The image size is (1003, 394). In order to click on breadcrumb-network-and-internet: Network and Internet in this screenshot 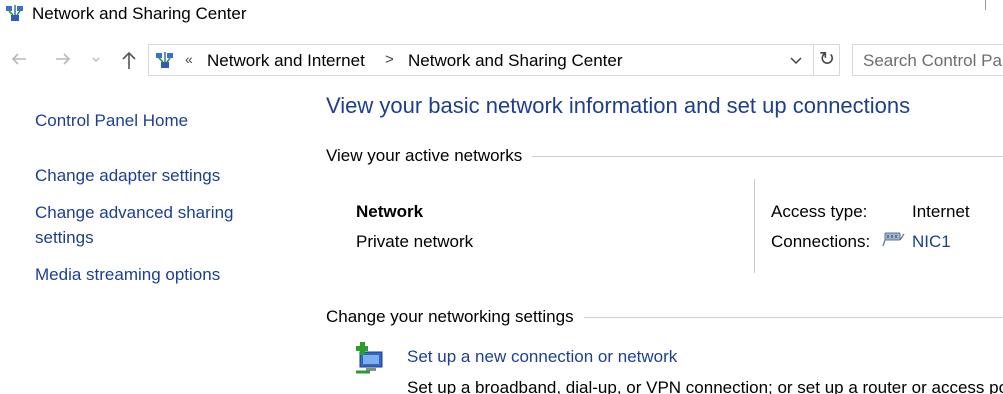, I will do `click(286, 61)`.